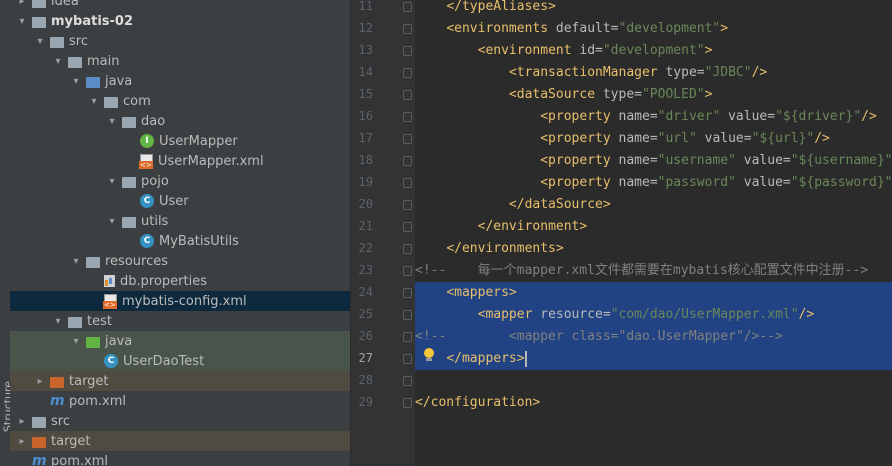 This screenshot has width=892, height=466. What do you see at coordinates (39, 459) in the screenshot?
I see `maven-icon: m` at bounding box center [39, 459].